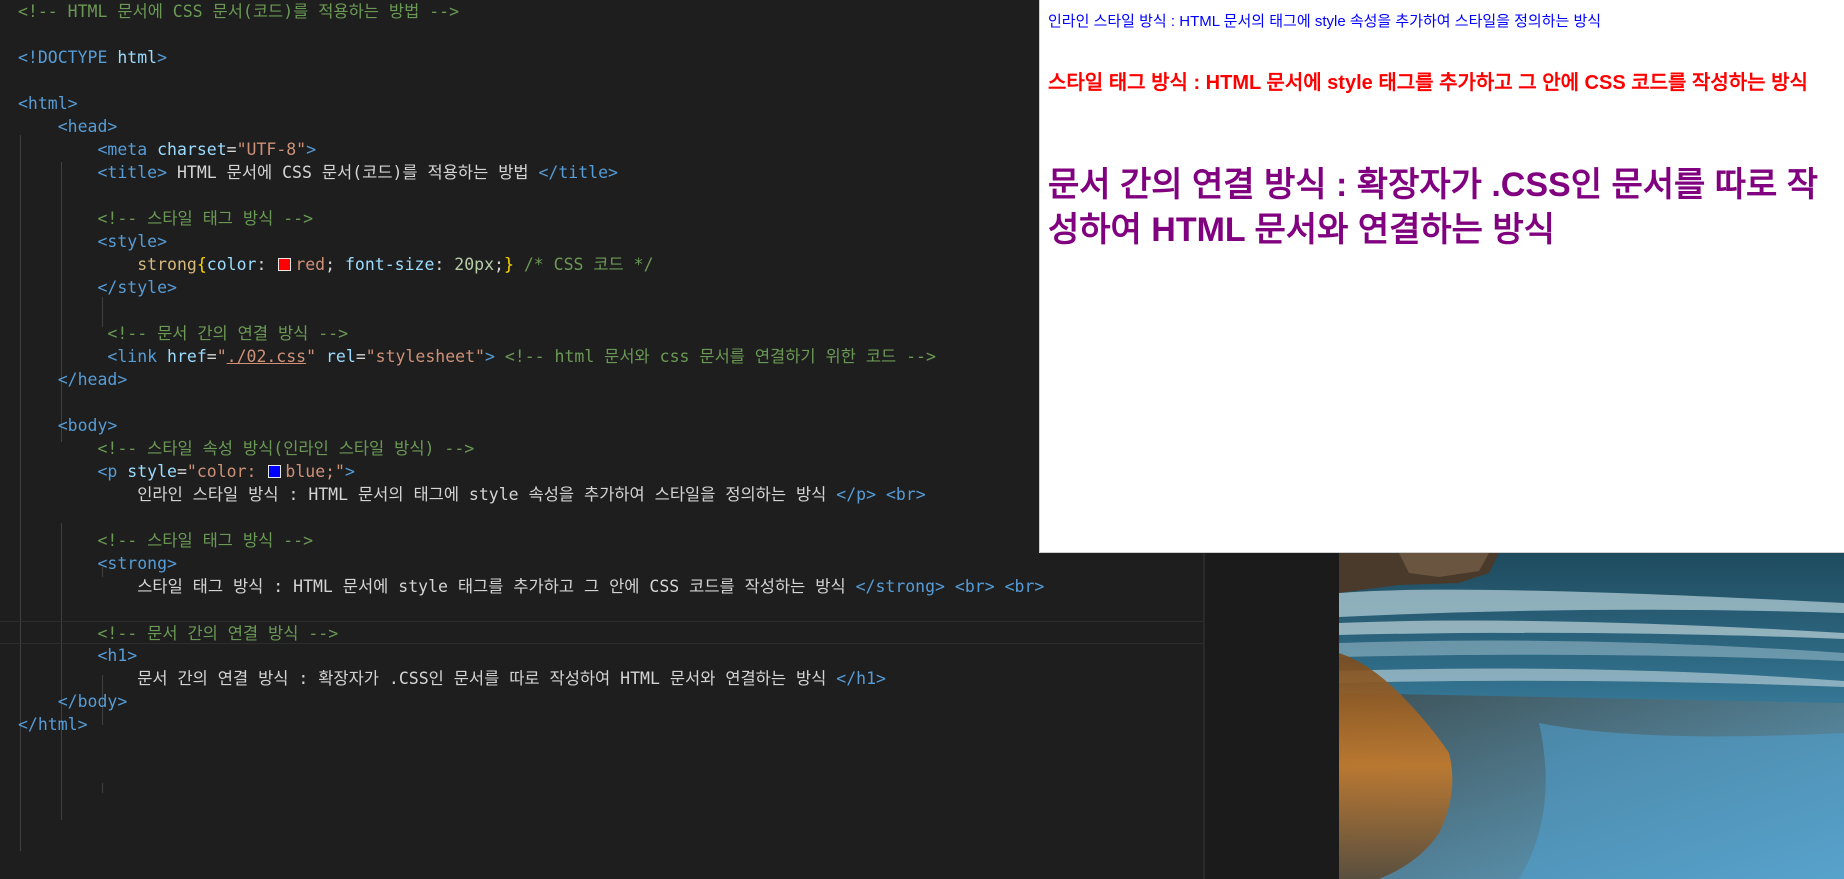  What do you see at coordinates (226, 471) in the screenshot?
I see `code-token: "color:` at bounding box center [226, 471].